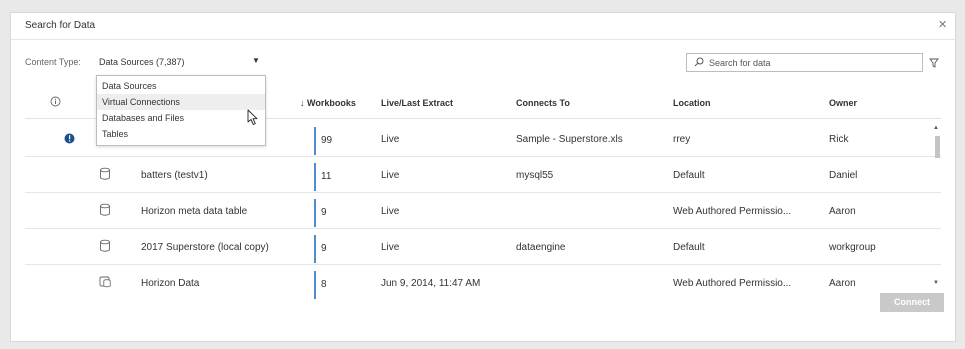  I want to click on dialog-title: Search for Data, so click(60, 25).